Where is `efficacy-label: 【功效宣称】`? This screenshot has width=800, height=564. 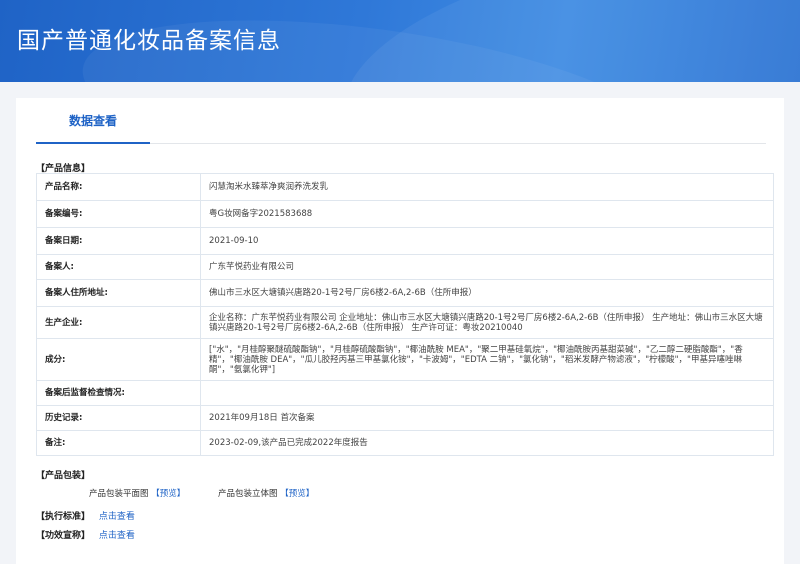 efficacy-label: 【功效宣称】 is located at coordinates (63, 536).